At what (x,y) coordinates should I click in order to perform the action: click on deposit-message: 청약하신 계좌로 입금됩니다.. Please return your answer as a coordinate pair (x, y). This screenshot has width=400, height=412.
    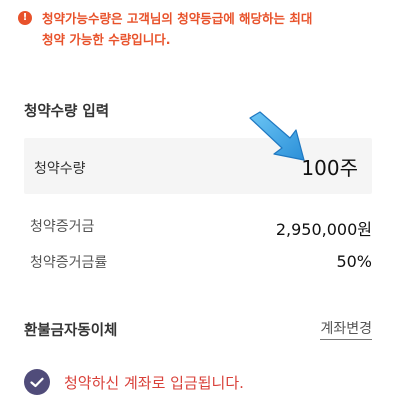
    Looking at the image, I should click on (134, 382).